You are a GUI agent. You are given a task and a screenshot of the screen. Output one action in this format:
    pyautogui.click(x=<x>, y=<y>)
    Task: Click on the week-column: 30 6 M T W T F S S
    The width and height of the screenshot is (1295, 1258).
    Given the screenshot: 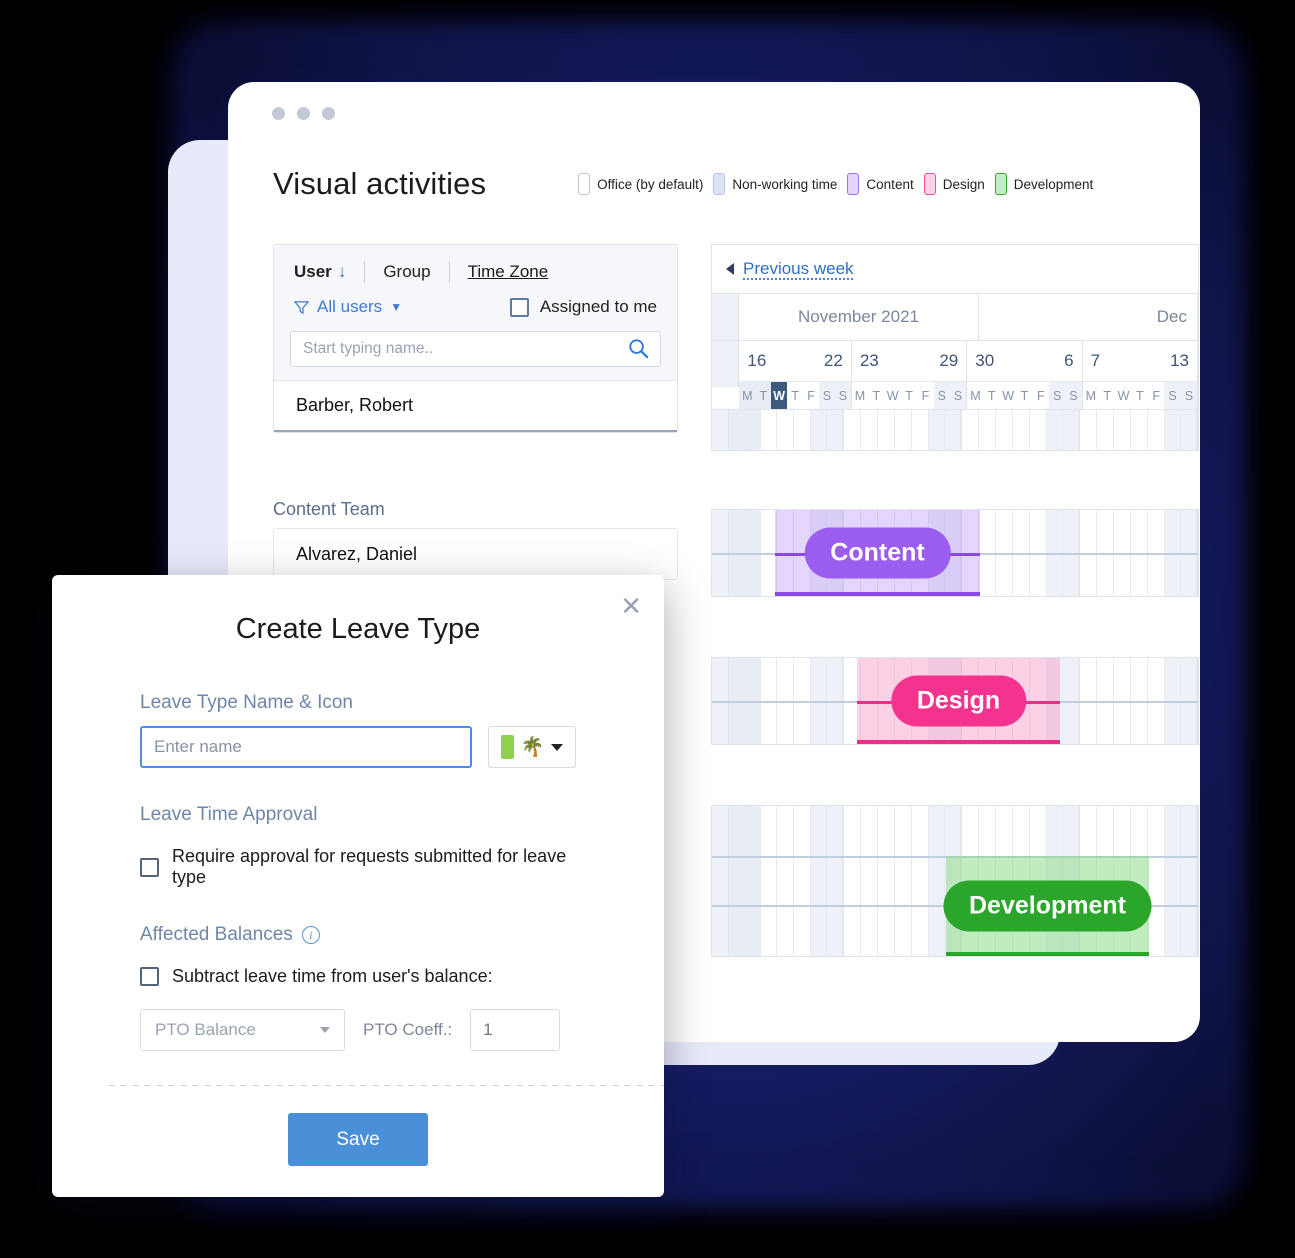 What is the action you would take?
    pyautogui.click(x=1025, y=375)
    